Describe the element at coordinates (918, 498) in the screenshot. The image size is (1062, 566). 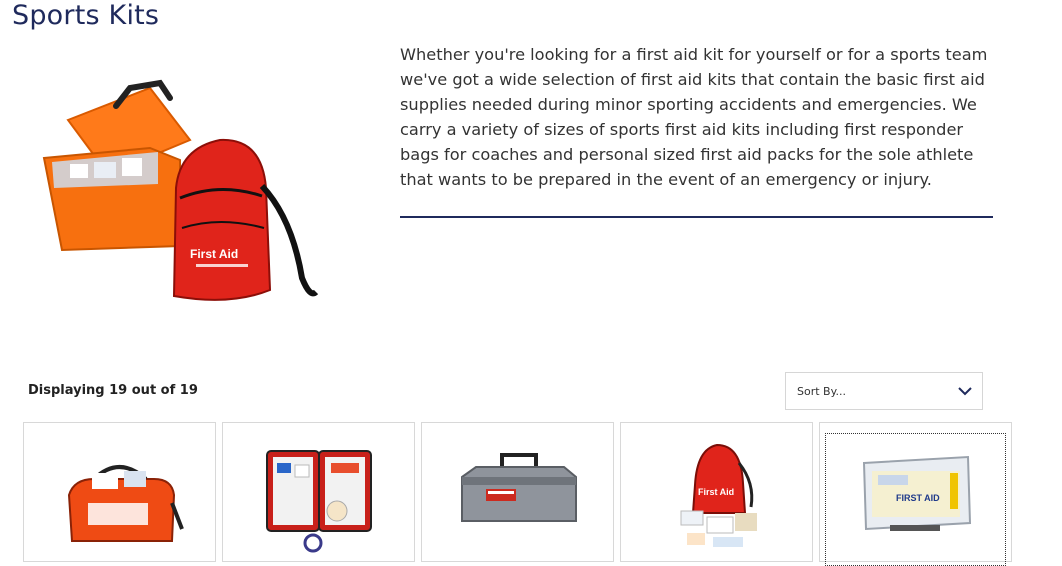
I see `product-label: FIRST AID` at that location.